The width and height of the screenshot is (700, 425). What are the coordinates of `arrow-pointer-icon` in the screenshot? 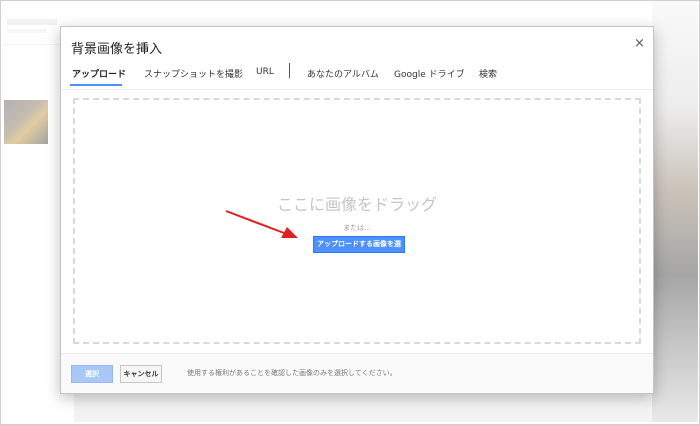 It's located at (261, 224).